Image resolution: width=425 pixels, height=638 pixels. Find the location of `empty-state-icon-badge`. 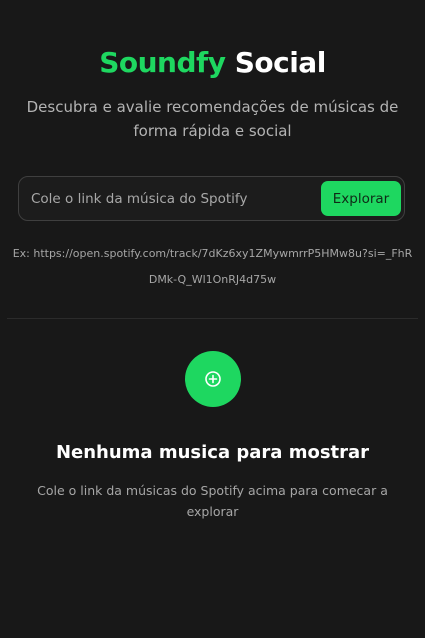

empty-state-icon-badge is located at coordinates (213, 379).